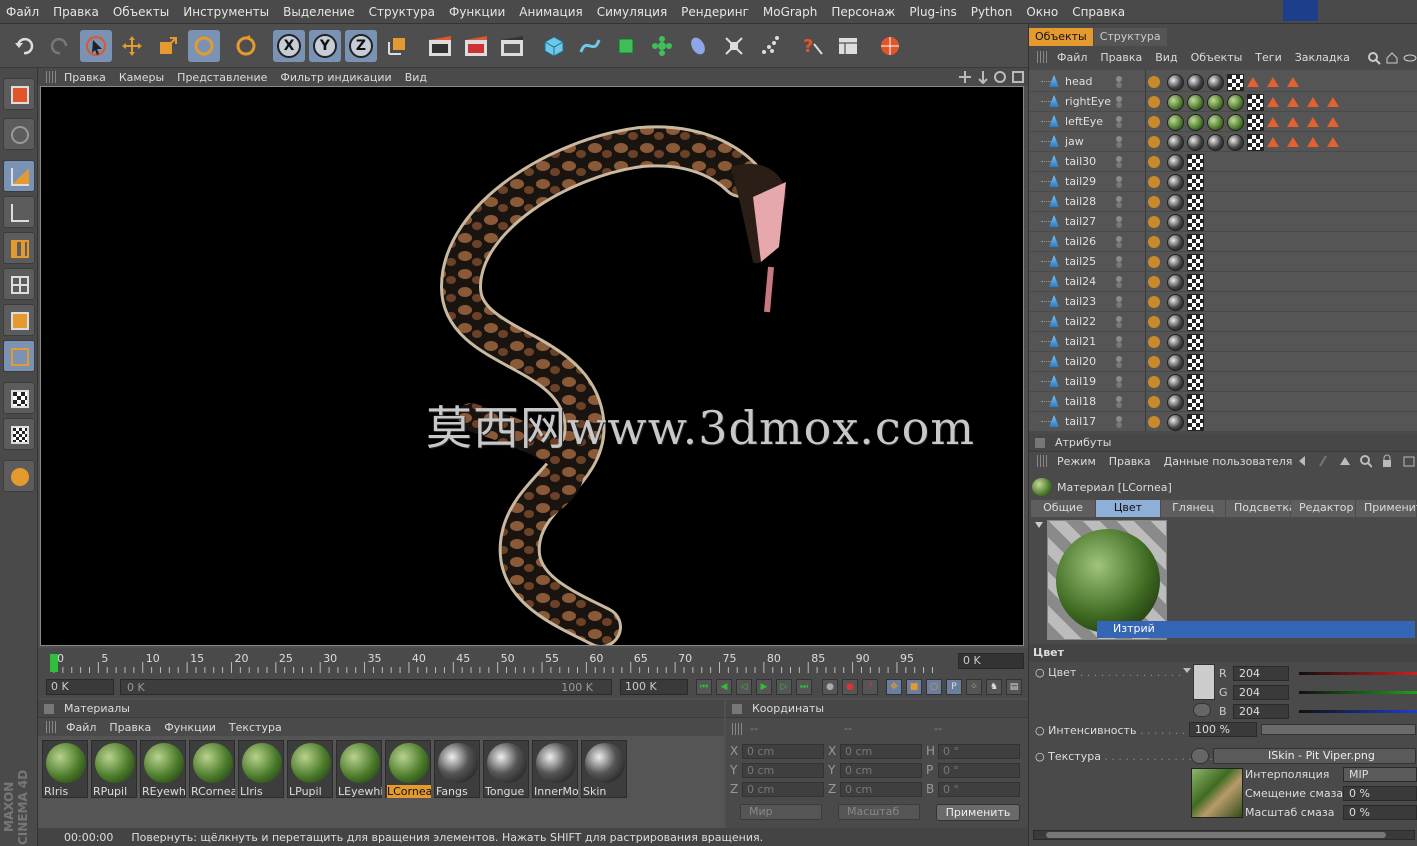 This screenshot has height=846, width=1417. Describe the element at coordinates (1080, 201) in the screenshot. I see `object-name: tail28` at that location.